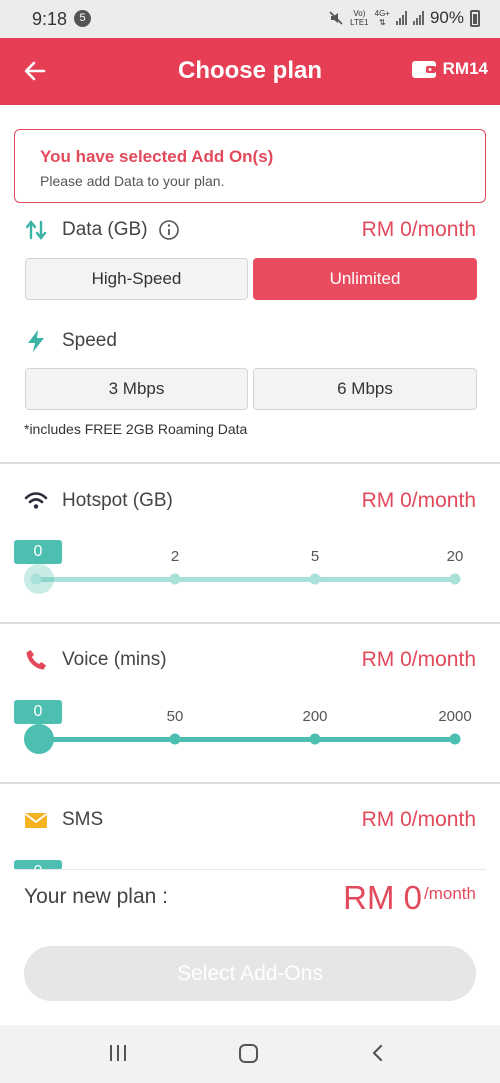 The height and width of the screenshot is (1083, 500). I want to click on new-plan-price: RM 0 /month, so click(409, 898).